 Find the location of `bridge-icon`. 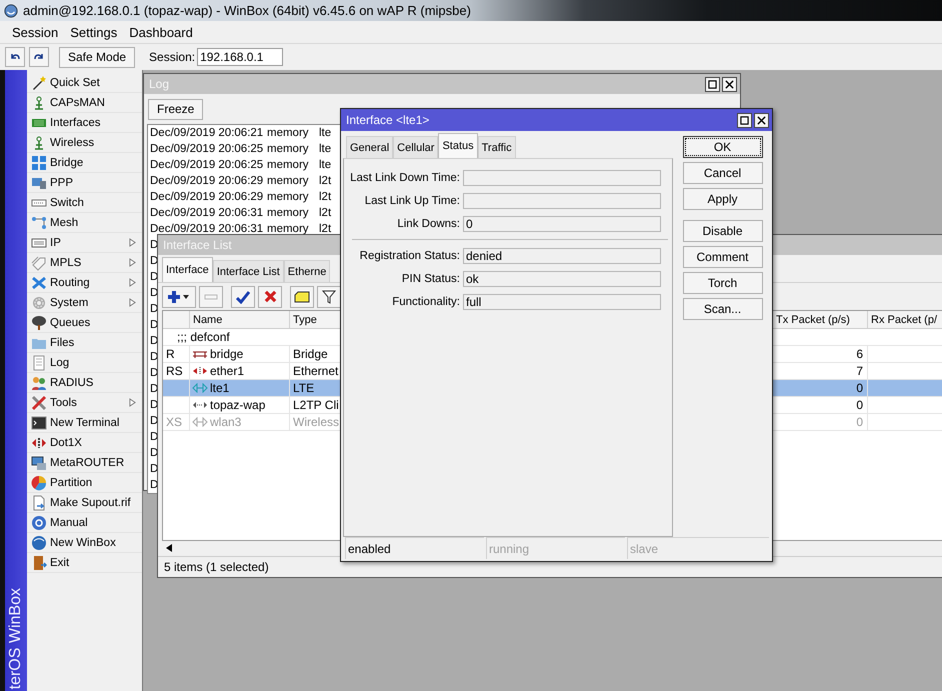

bridge-icon is located at coordinates (200, 354).